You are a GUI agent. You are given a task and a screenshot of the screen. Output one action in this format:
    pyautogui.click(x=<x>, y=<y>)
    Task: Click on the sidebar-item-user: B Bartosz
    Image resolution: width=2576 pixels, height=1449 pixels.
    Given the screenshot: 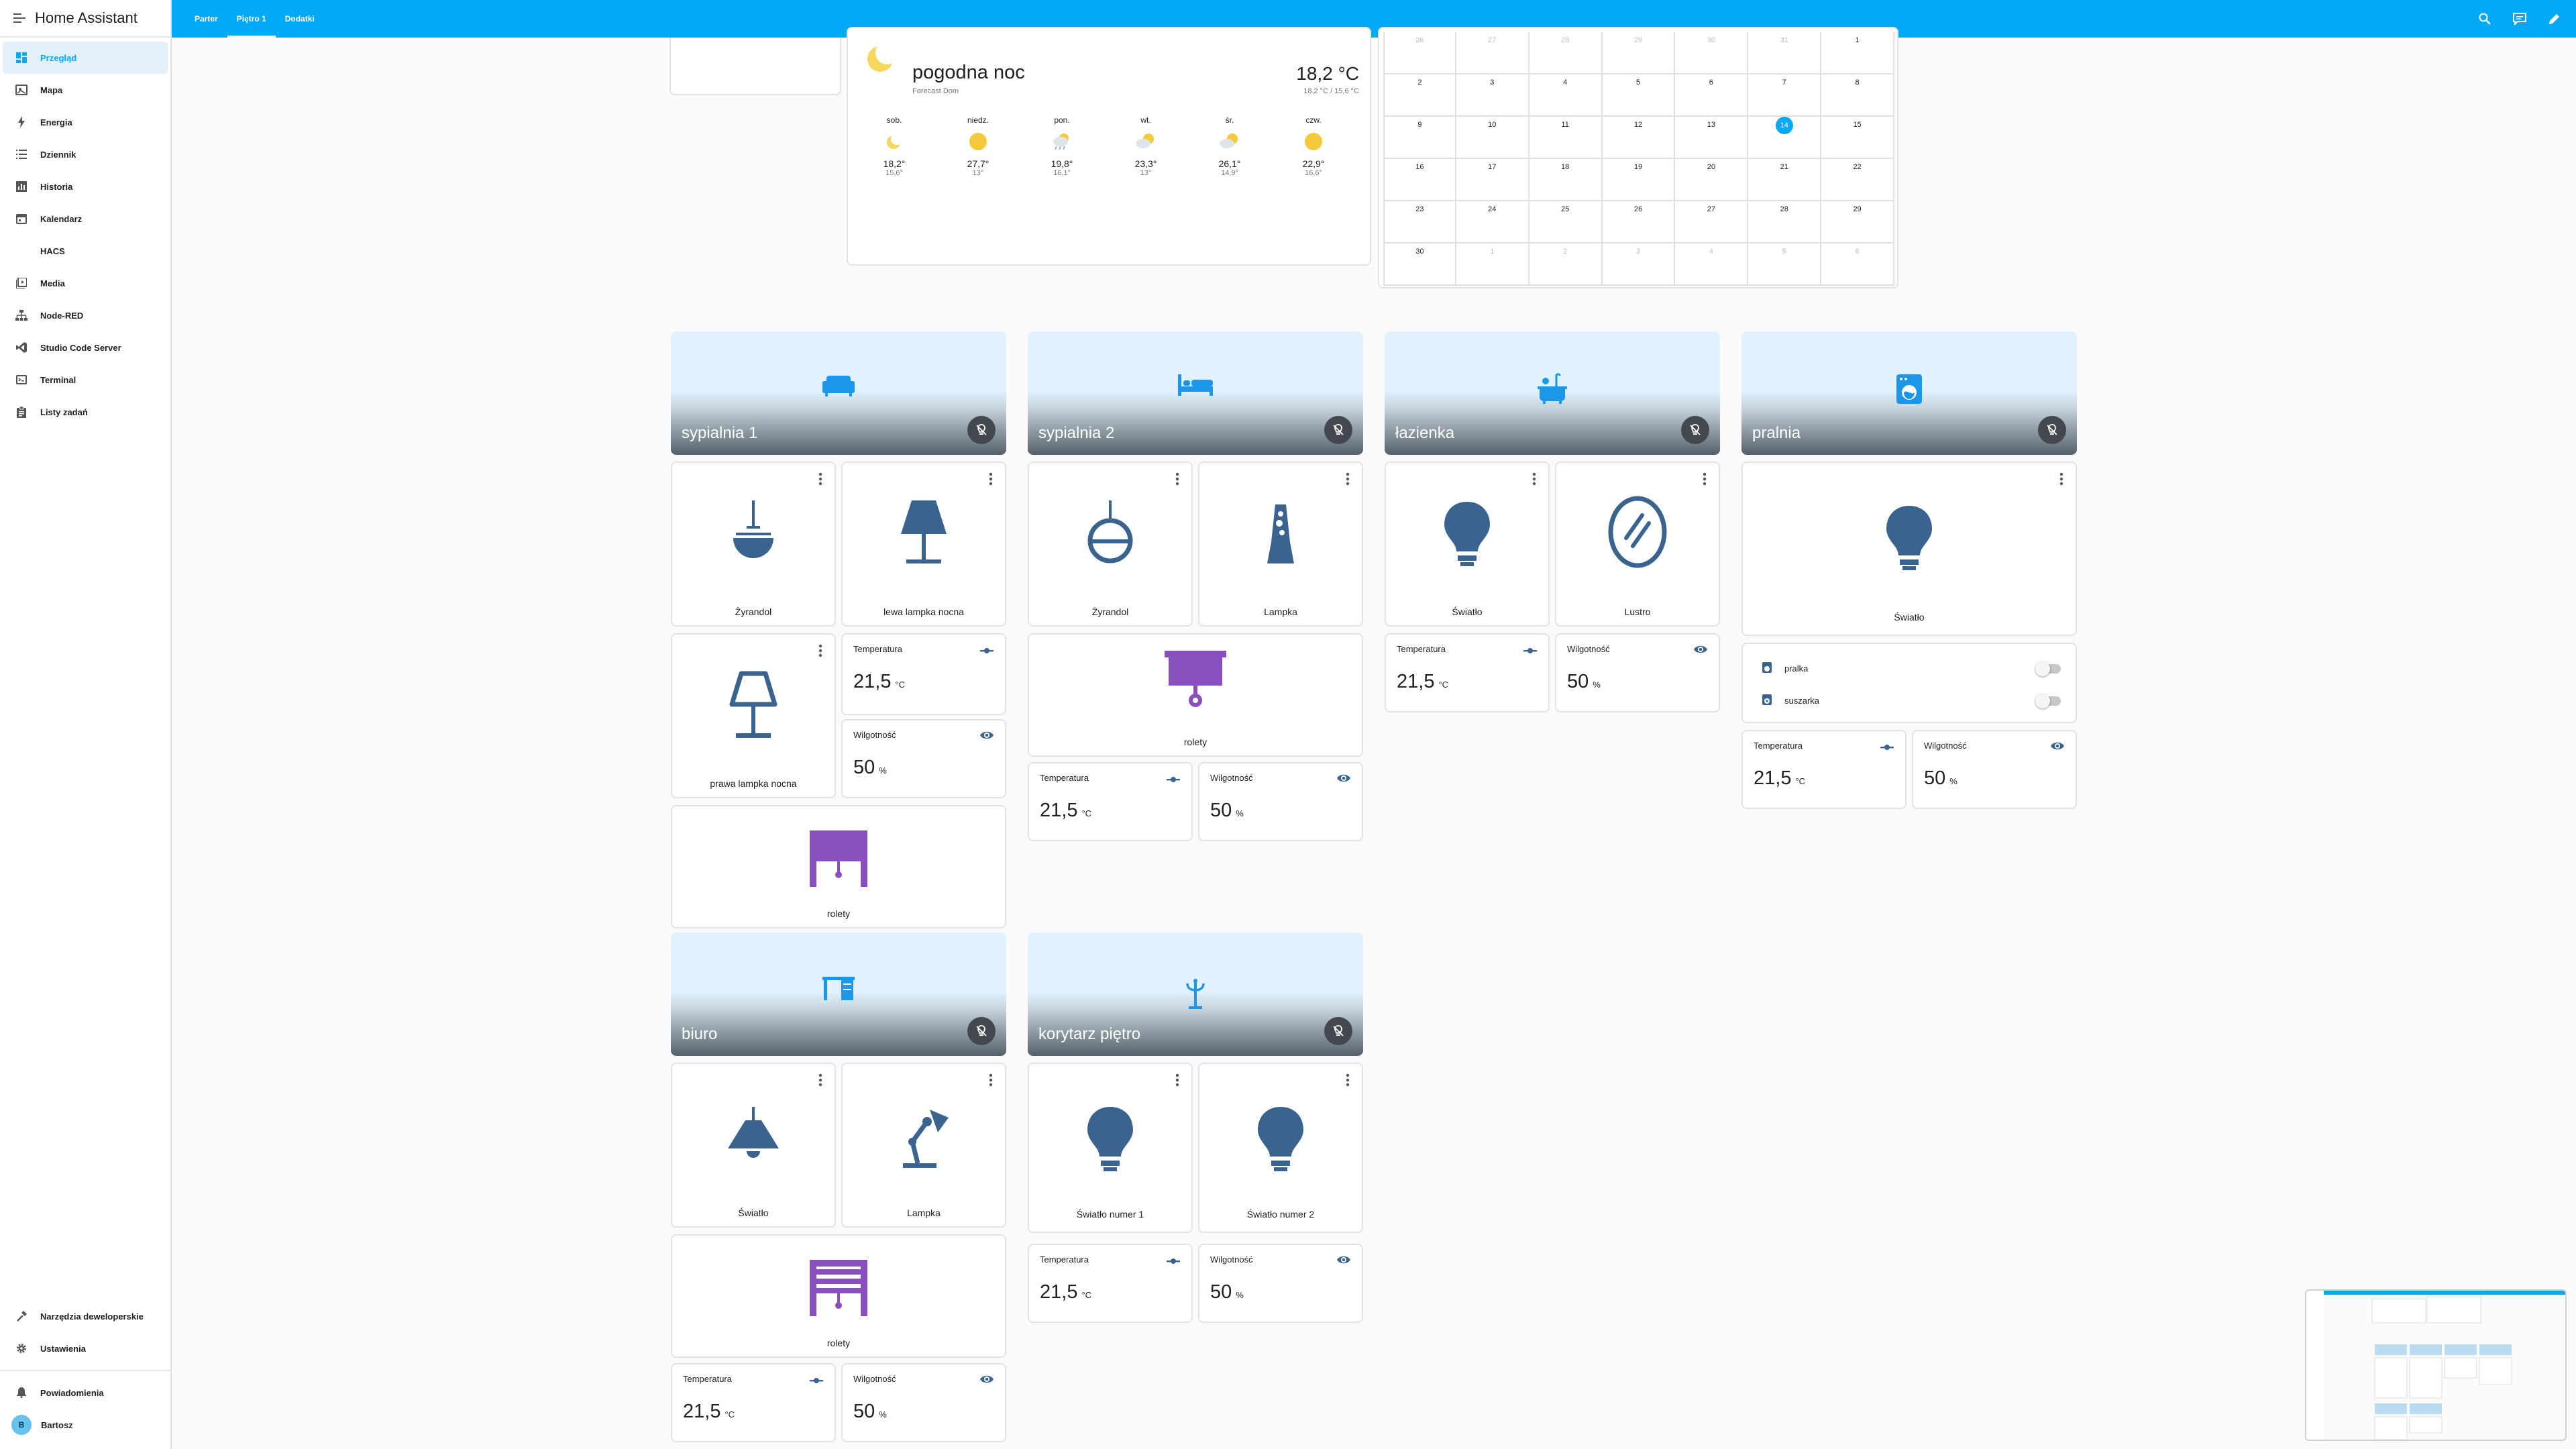 What is the action you would take?
    pyautogui.click(x=85, y=1425)
    